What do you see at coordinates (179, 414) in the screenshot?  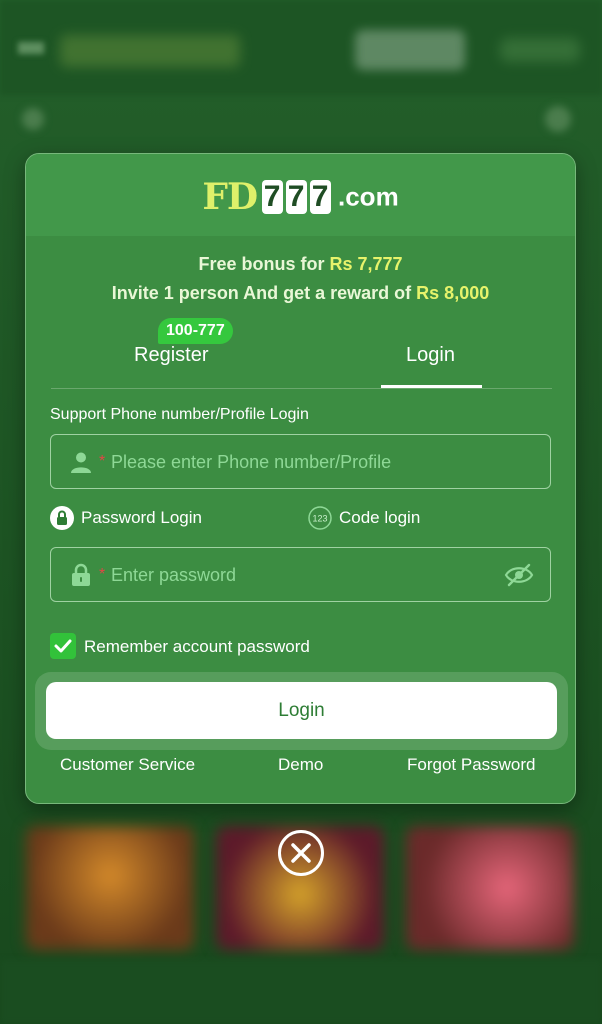 I see `support-login-label: Support Phone number/Profile Login` at bounding box center [179, 414].